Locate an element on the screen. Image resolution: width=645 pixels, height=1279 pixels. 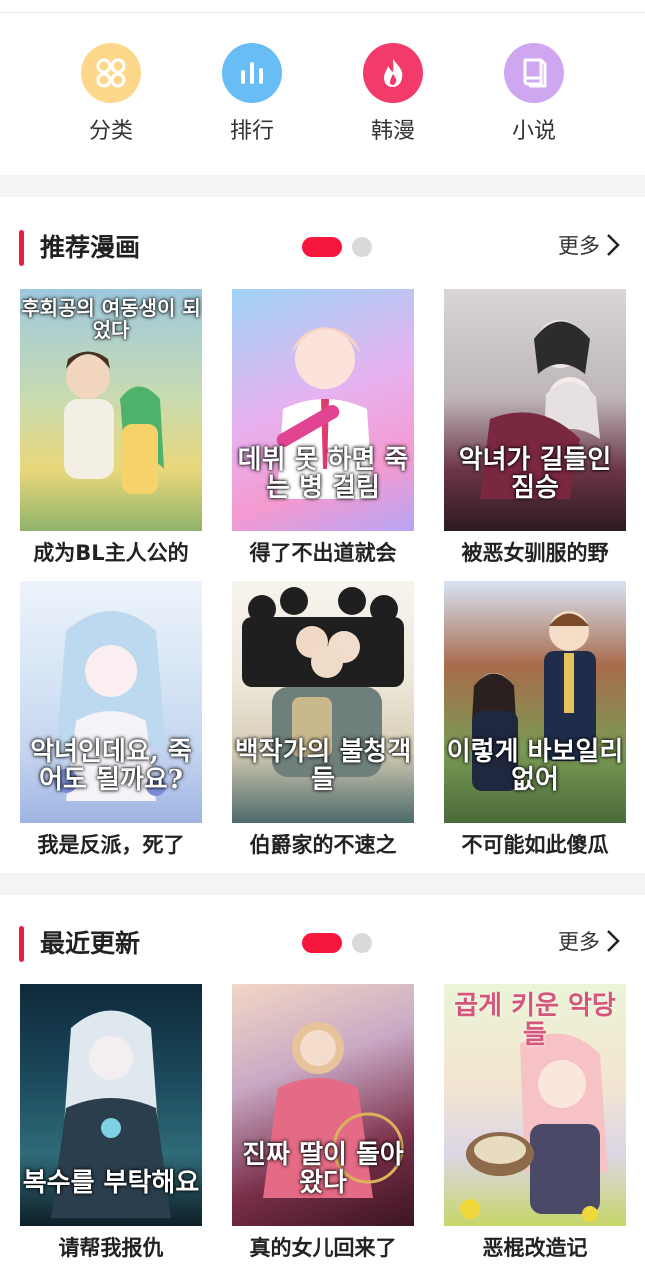
comic-title: 成为BL主人公的 is located at coordinates (111, 553).